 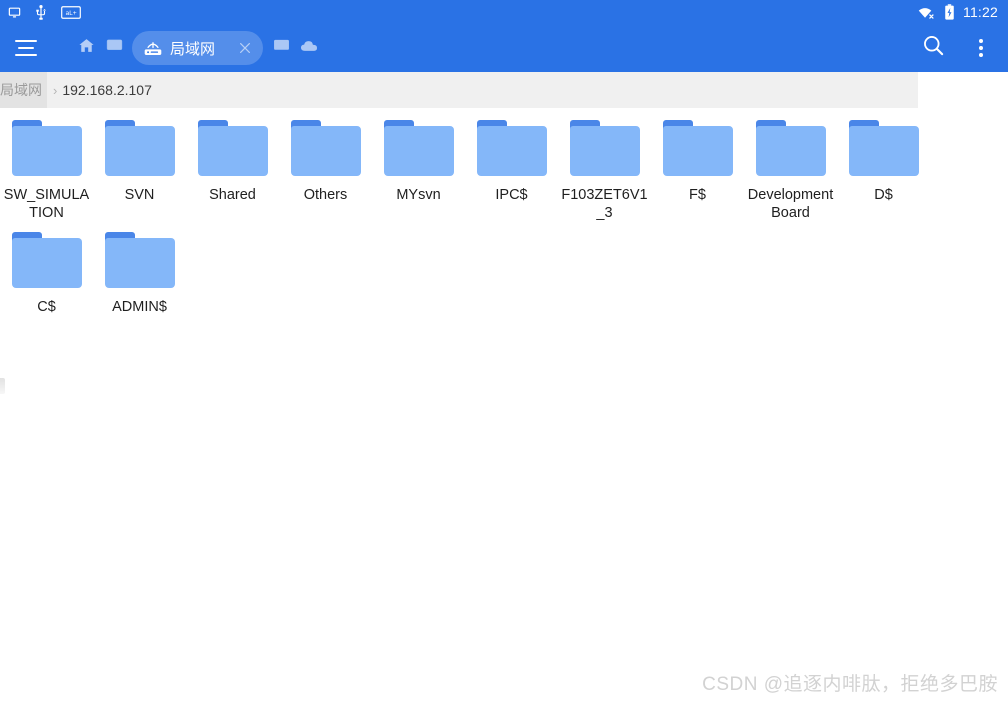 What do you see at coordinates (325, 195) in the screenshot?
I see `file-item-label: Others` at bounding box center [325, 195].